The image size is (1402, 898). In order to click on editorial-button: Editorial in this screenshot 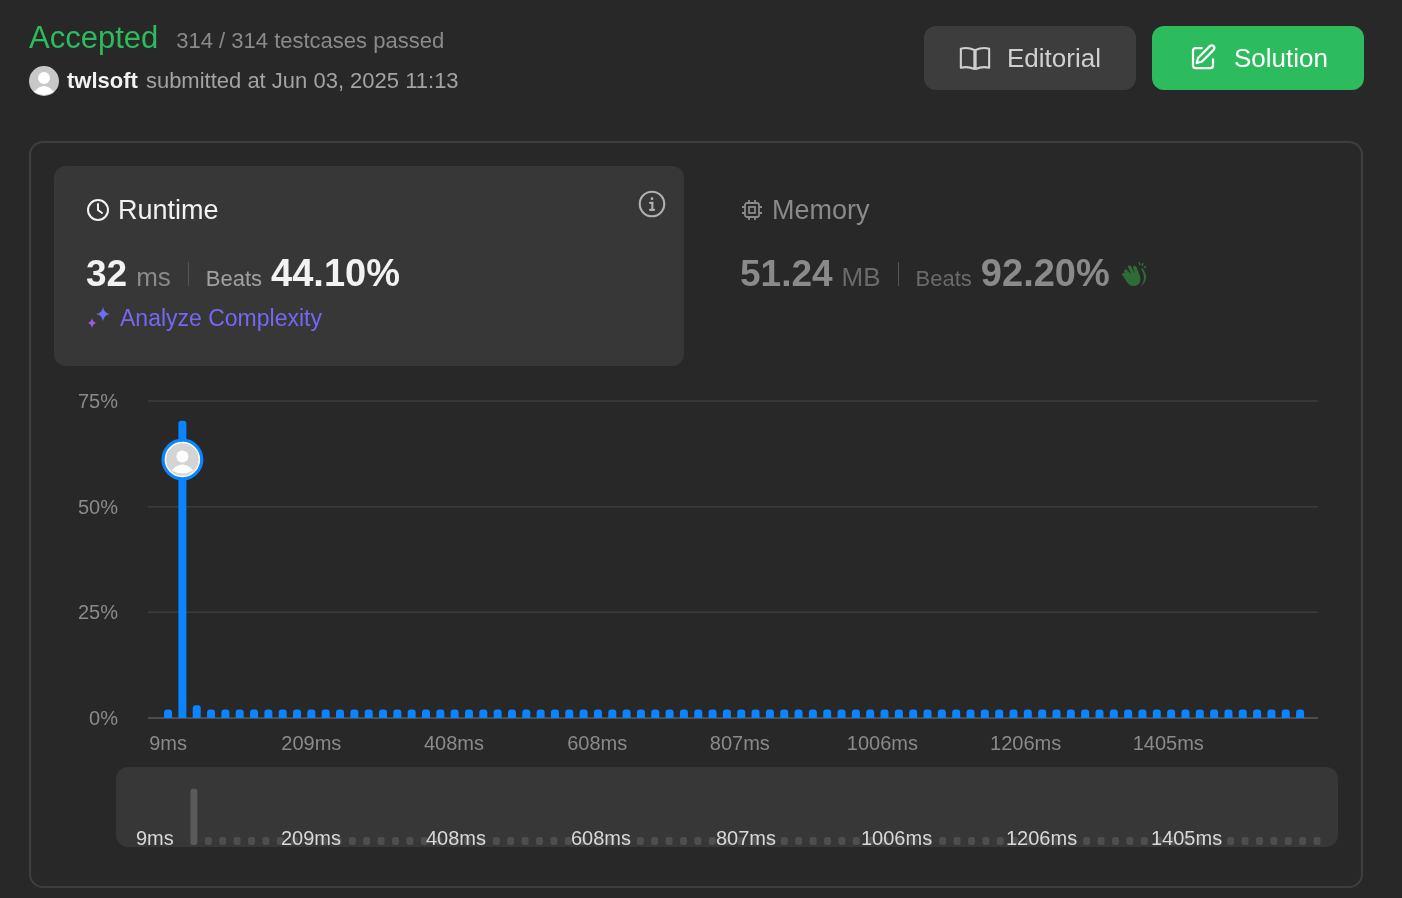, I will do `click(1030, 58)`.